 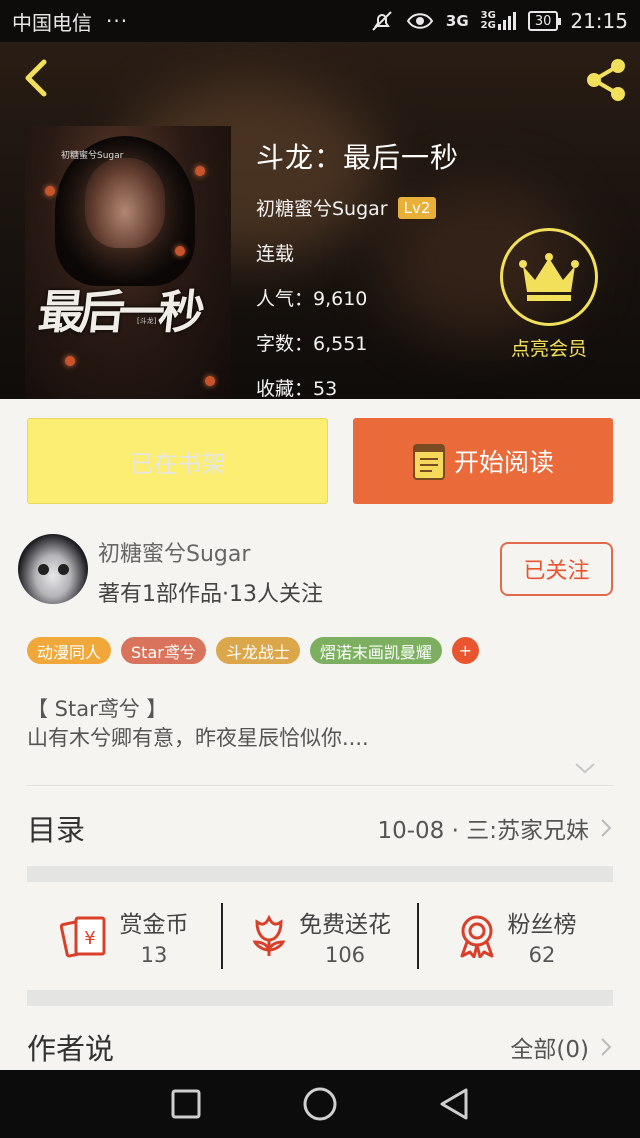 What do you see at coordinates (549, 277) in the screenshot?
I see `crown-icon` at bounding box center [549, 277].